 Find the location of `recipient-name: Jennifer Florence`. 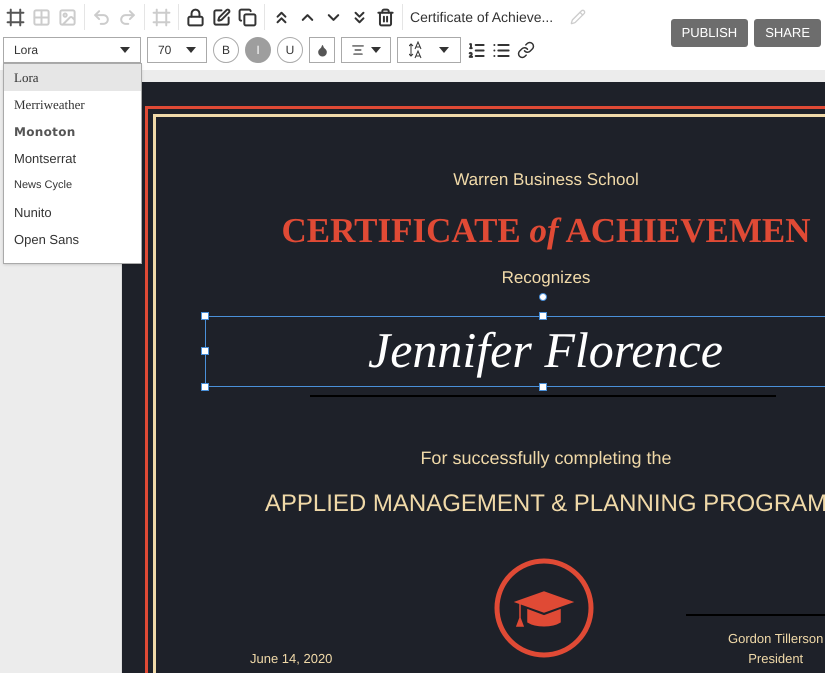

recipient-name: Jennifer Florence is located at coordinates (545, 350).